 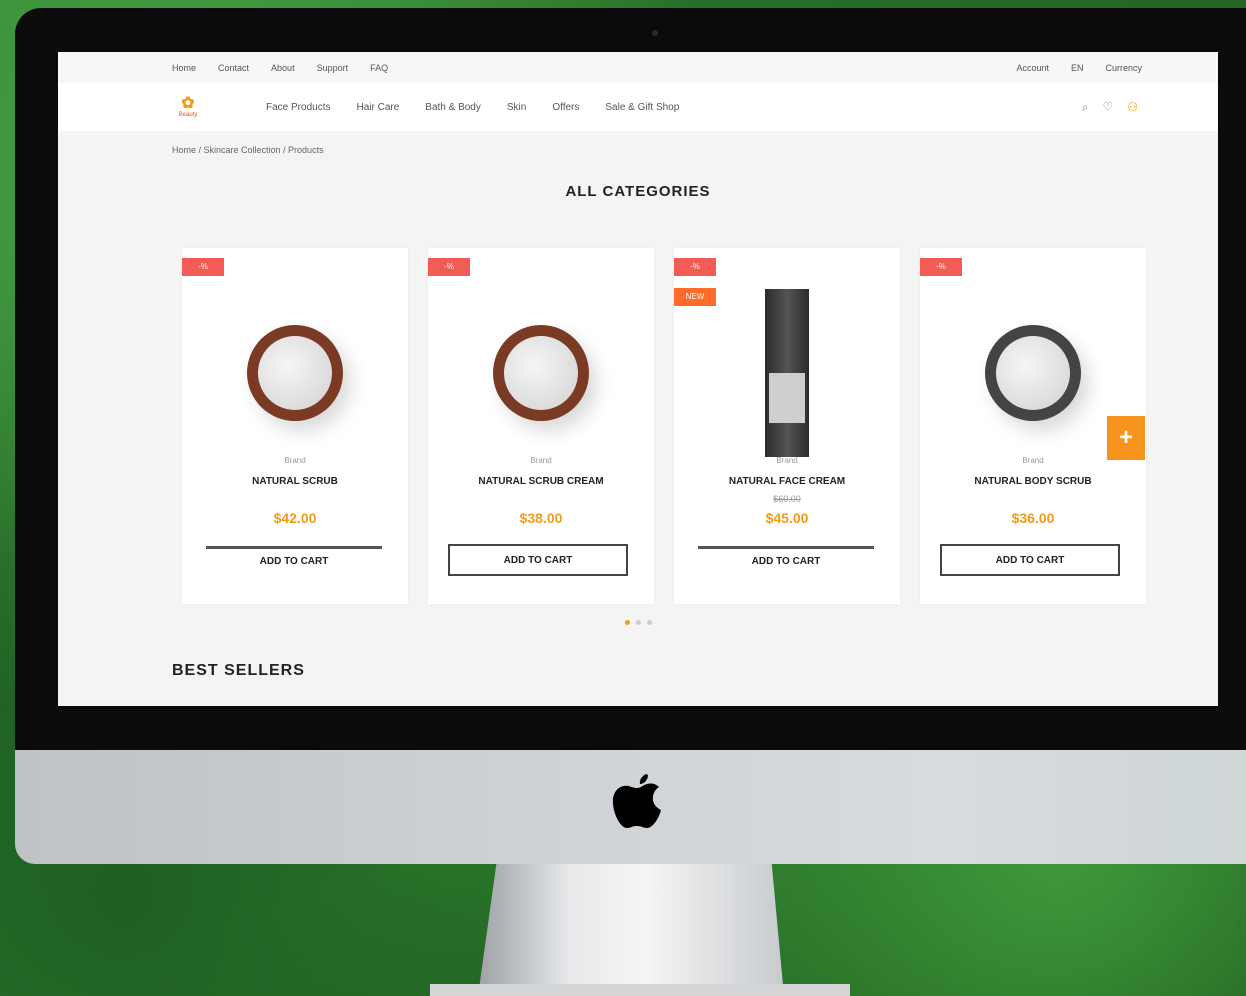 What do you see at coordinates (184, 68) in the screenshot?
I see `top-link: Home` at bounding box center [184, 68].